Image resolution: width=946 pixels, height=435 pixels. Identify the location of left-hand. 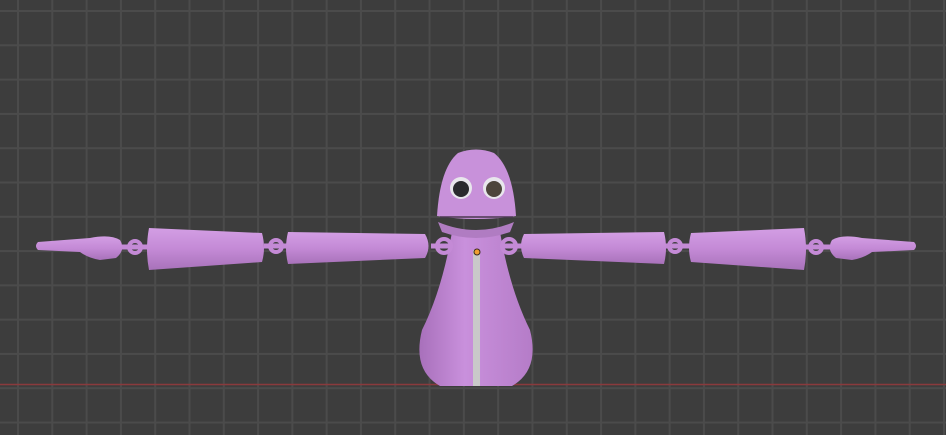
(79, 248).